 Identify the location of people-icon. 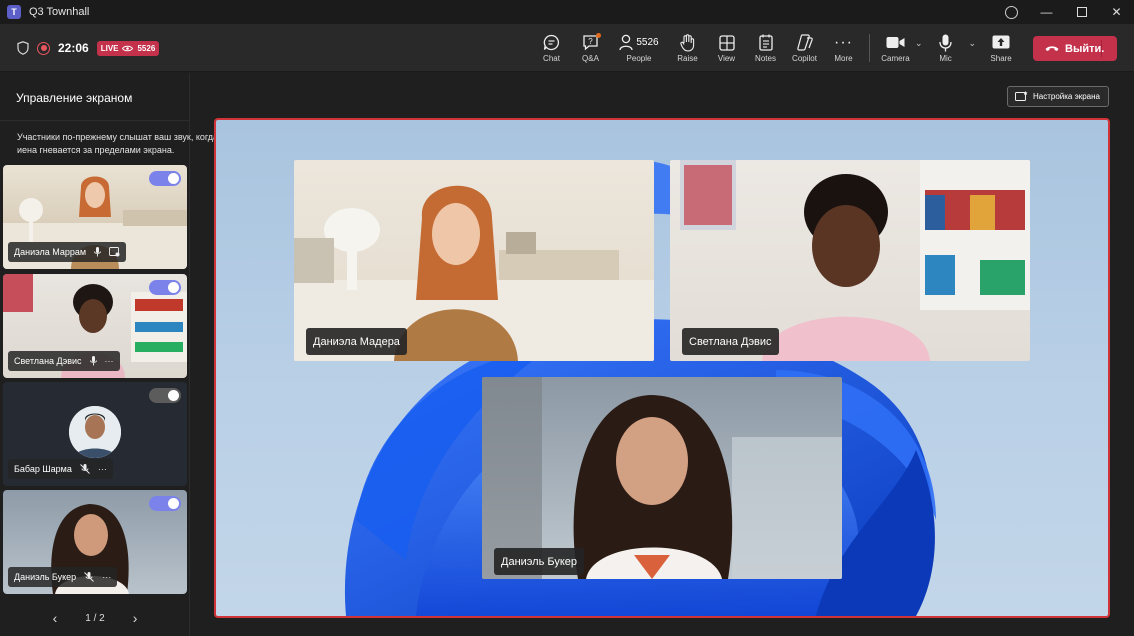
(626, 42).